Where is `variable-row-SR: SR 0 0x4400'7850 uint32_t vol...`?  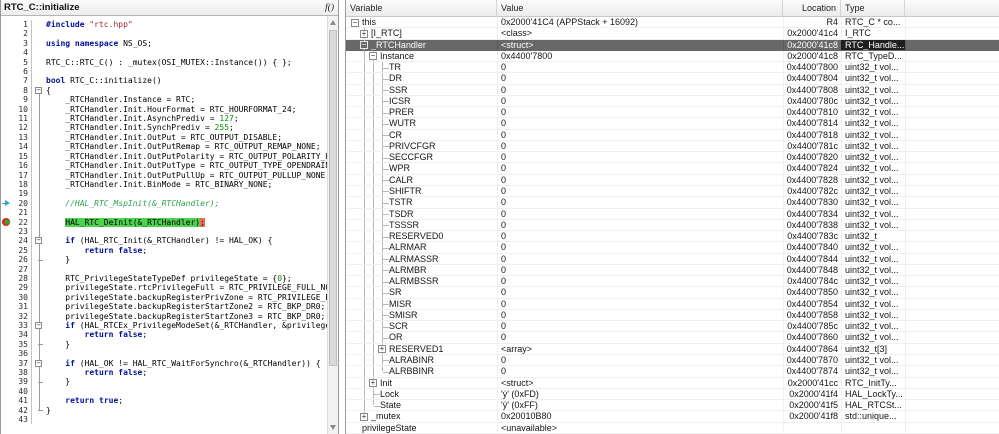
variable-row-SR: SR 0 0x4400'7850 uint32_t vol... is located at coordinates (672, 293).